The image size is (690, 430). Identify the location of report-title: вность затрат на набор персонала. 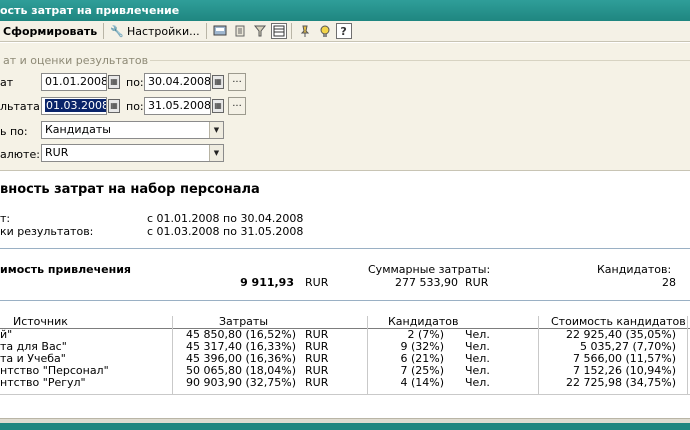
(130, 189).